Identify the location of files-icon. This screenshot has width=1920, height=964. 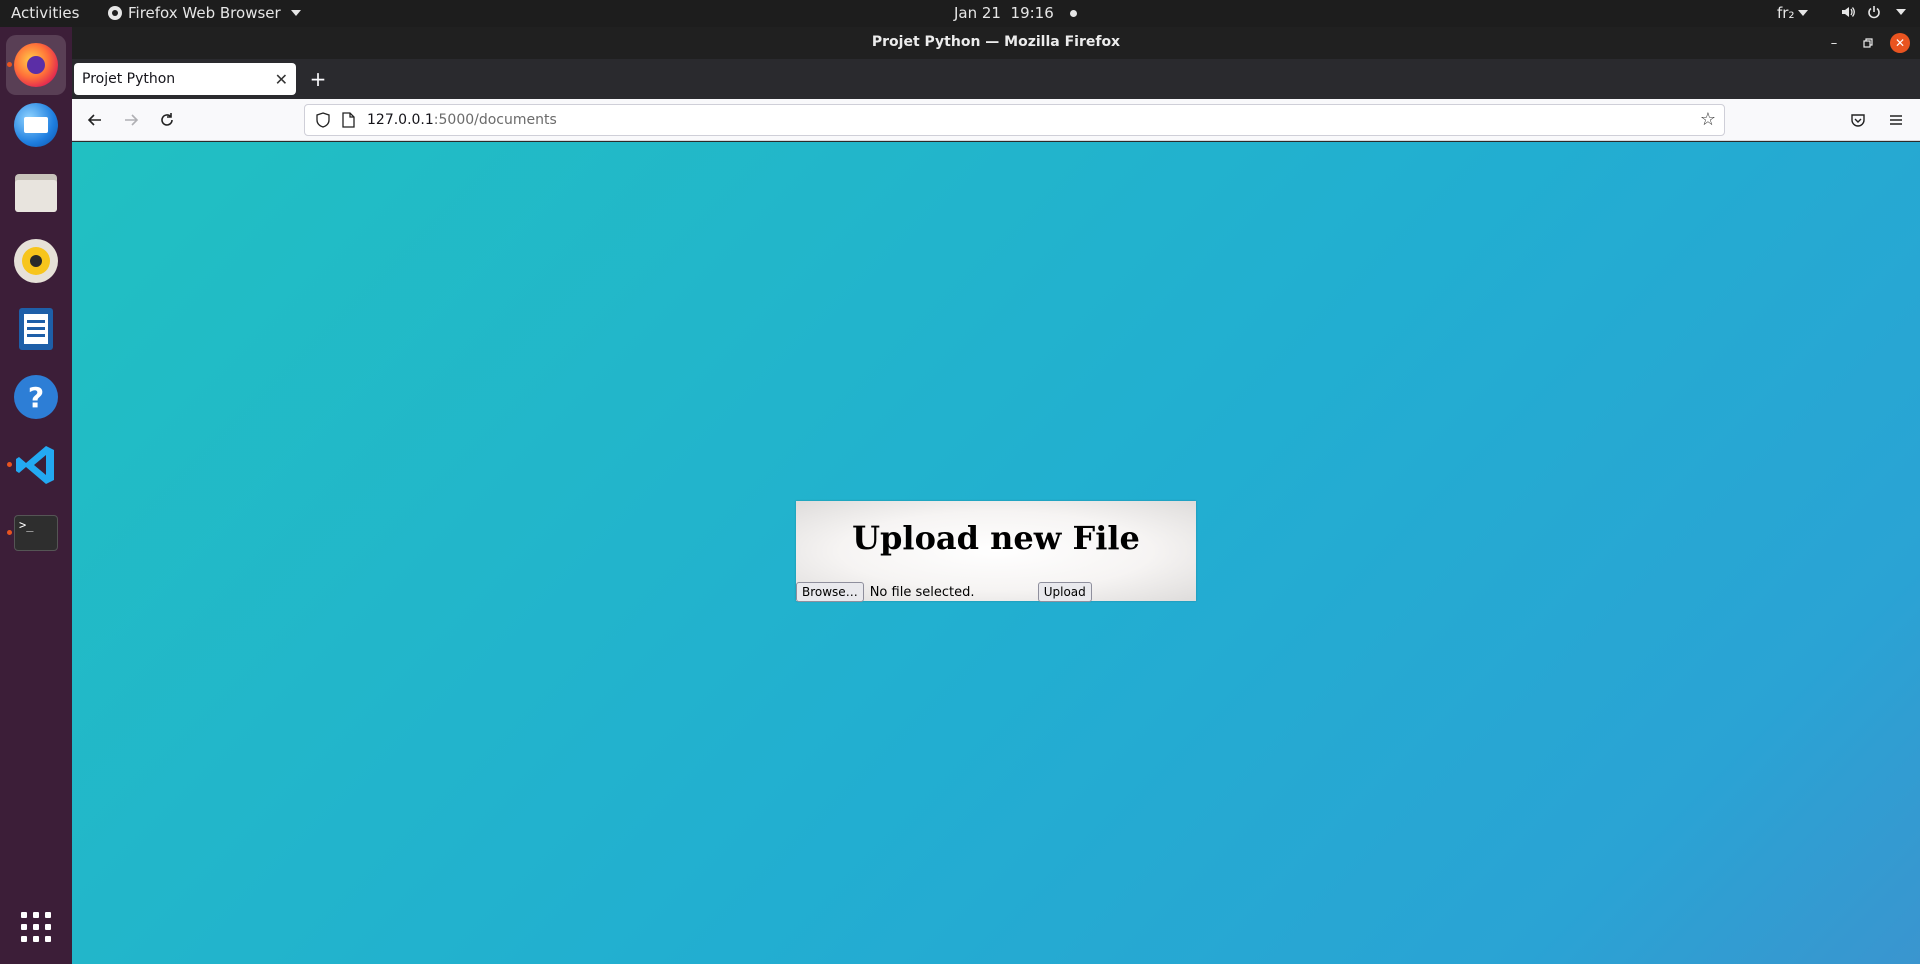
(36, 193).